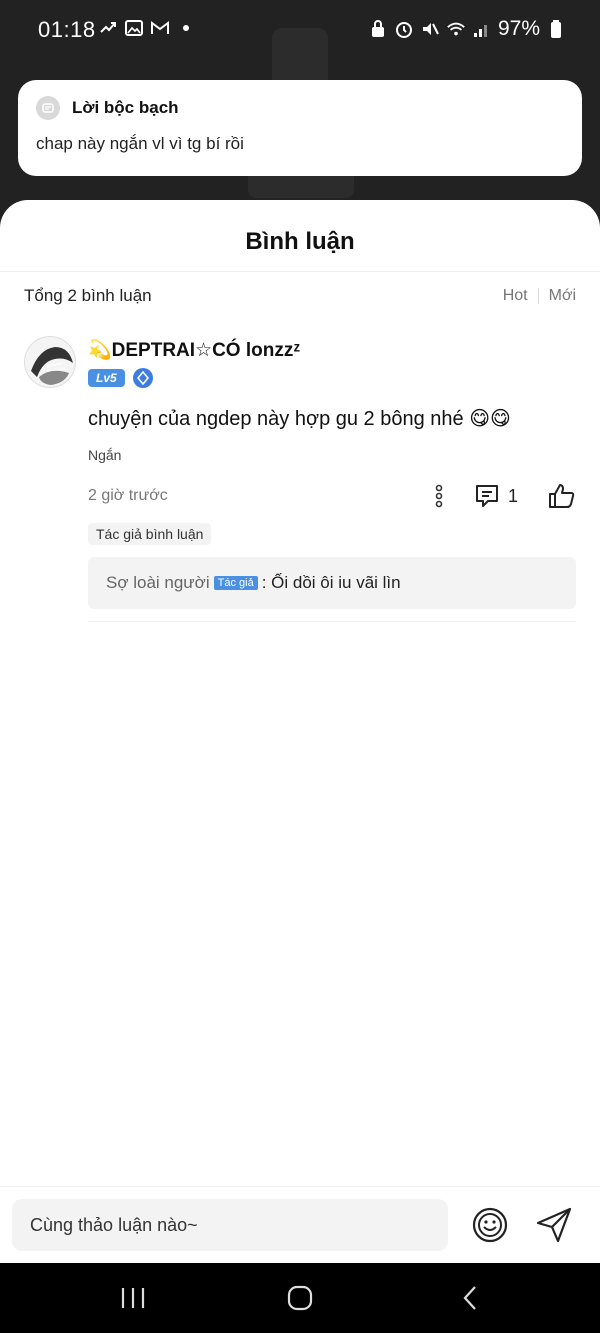 This screenshot has width=600, height=1333. Describe the element at coordinates (456, 29) in the screenshot. I see `wifi-icon` at that location.